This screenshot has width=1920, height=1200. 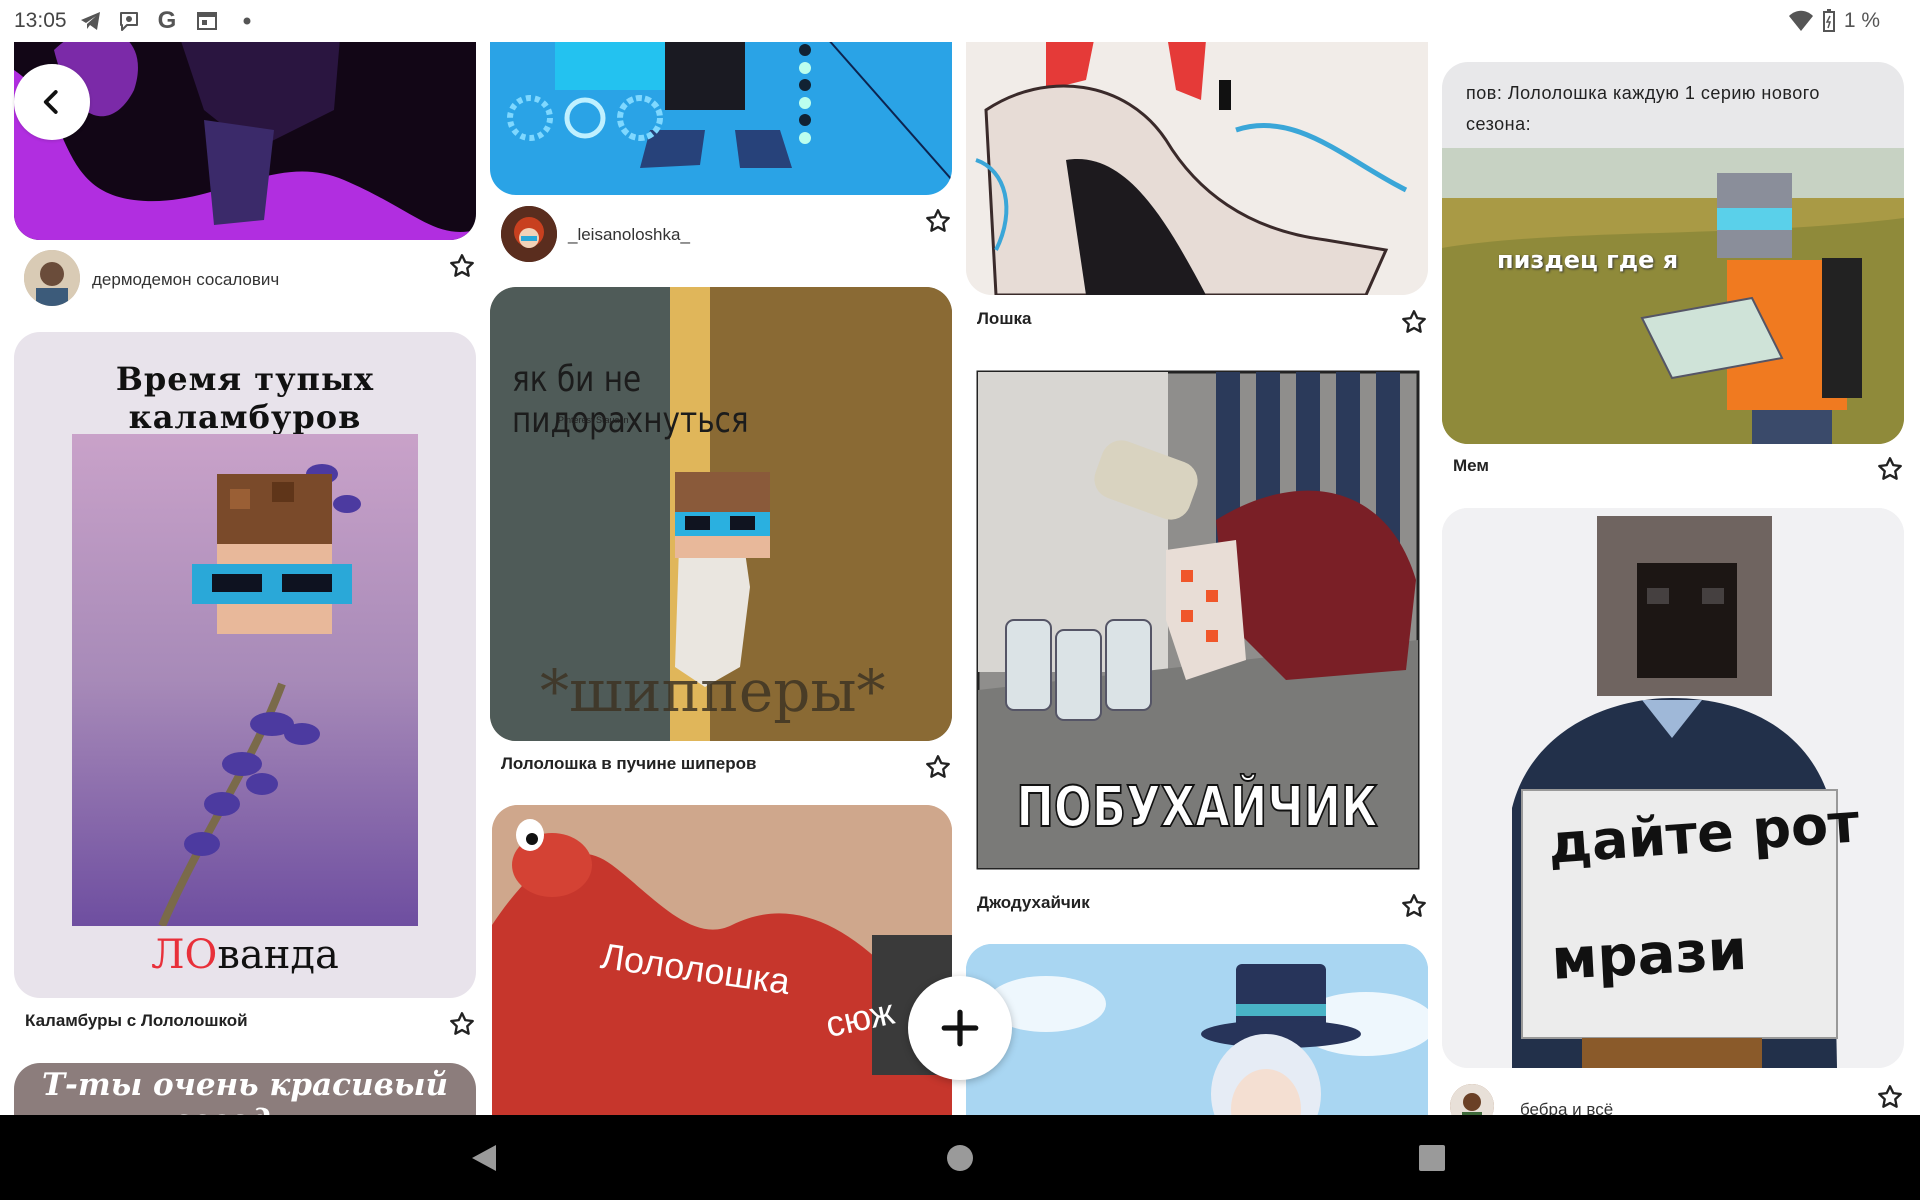 What do you see at coordinates (629, 235) in the screenshot?
I see `pin-author: _leisanoloshka_` at bounding box center [629, 235].